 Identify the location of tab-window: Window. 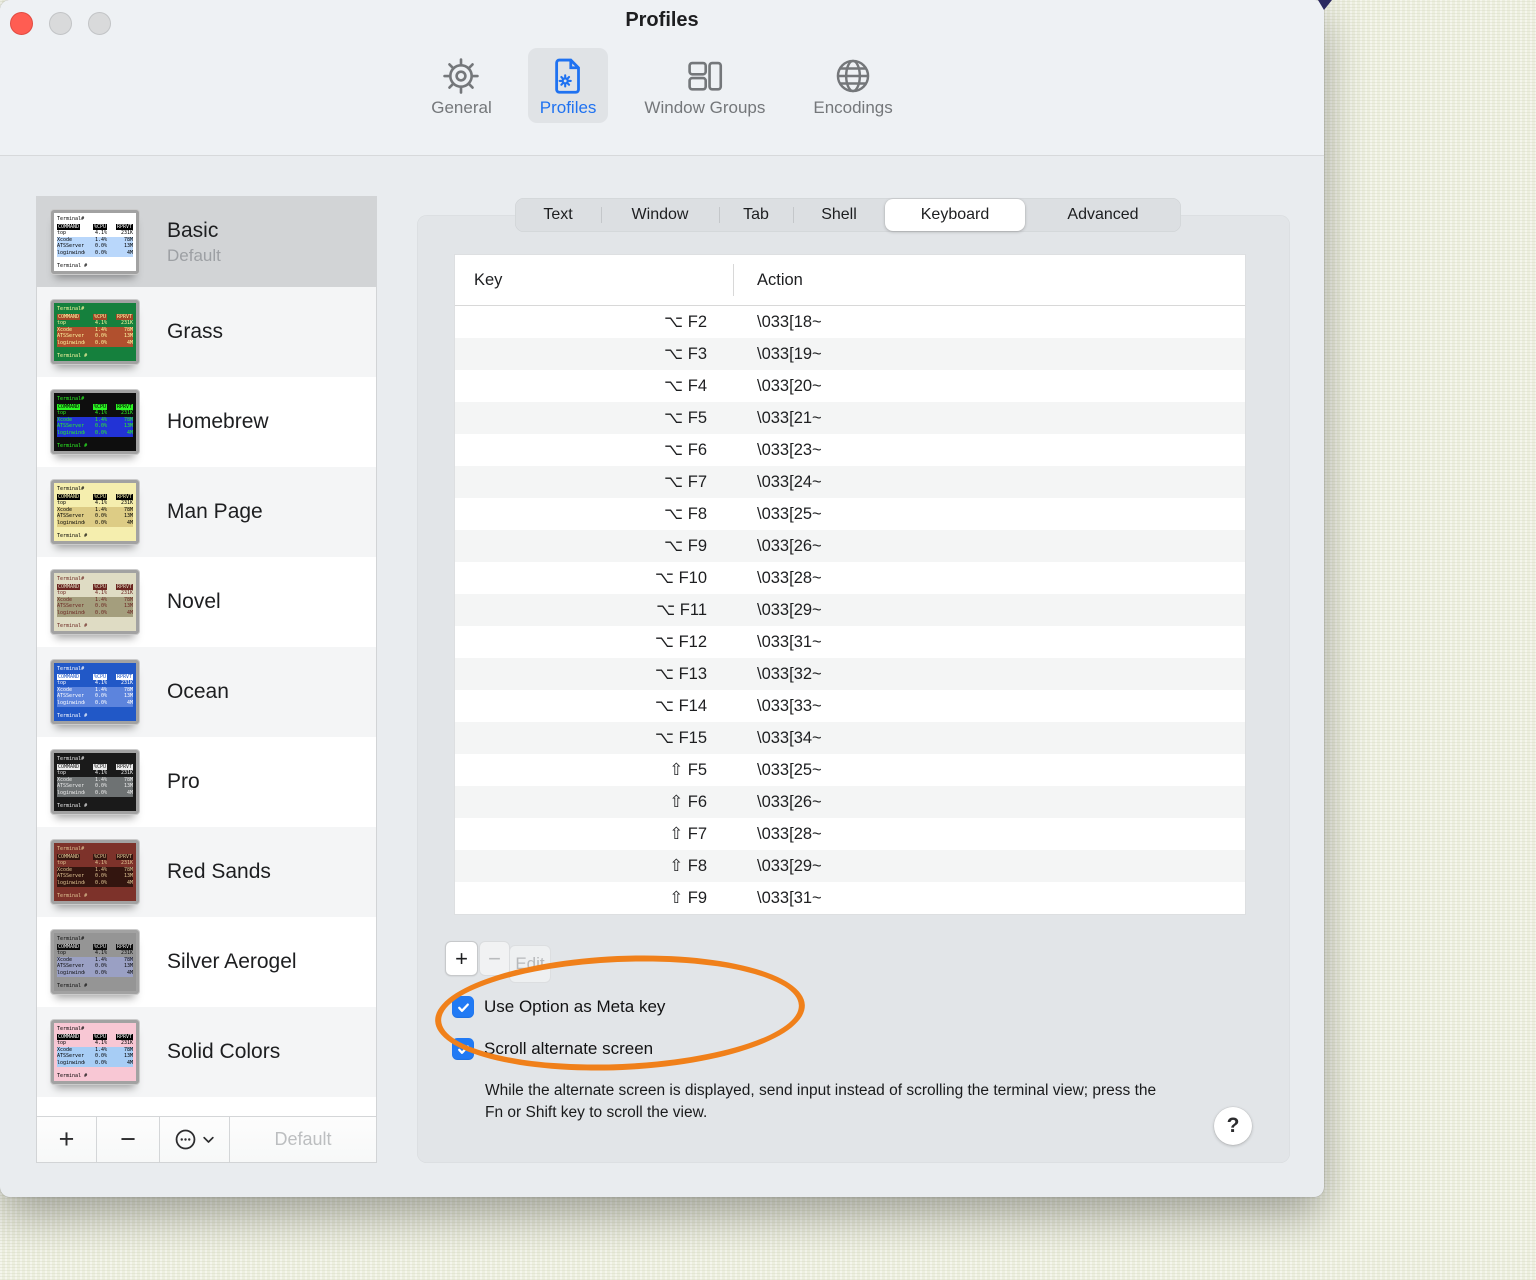
(660, 215).